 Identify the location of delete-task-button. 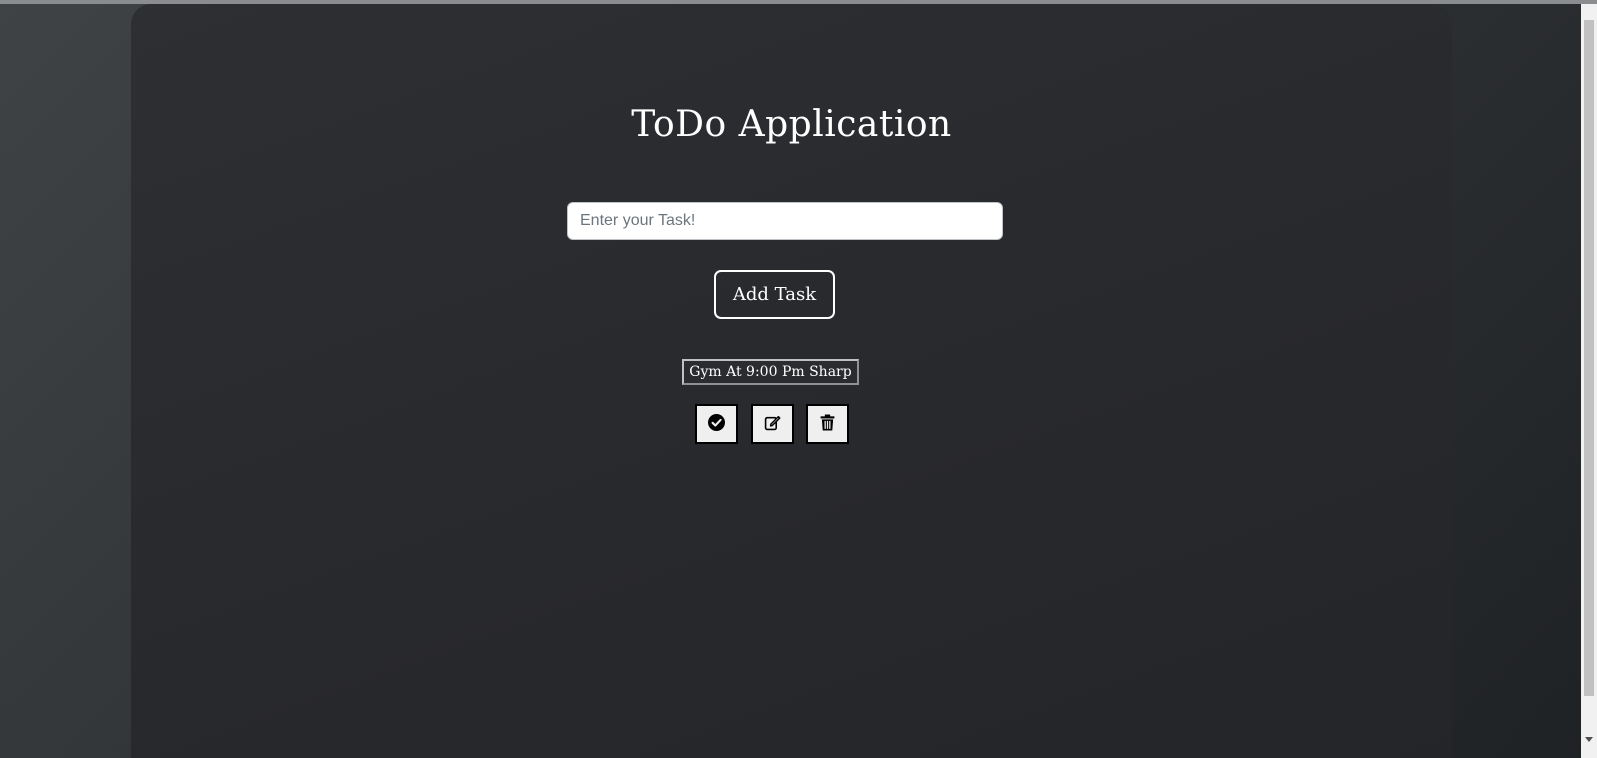
(827, 424).